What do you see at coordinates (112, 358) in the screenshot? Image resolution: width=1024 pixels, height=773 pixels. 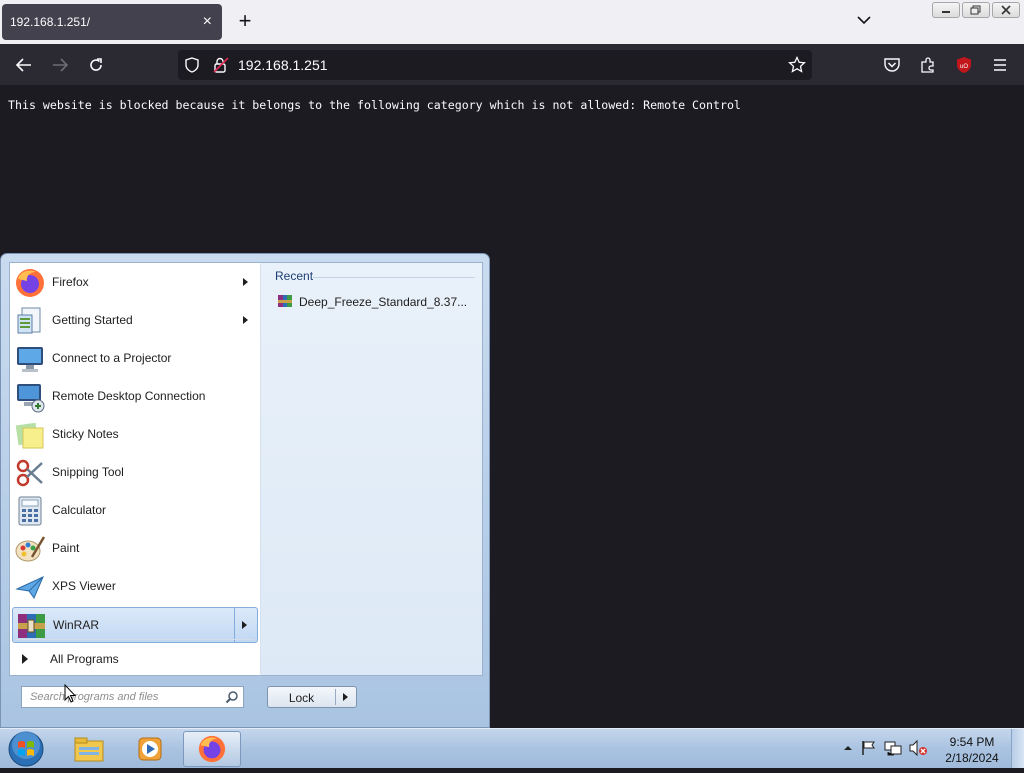 I see `program-label: Connect to a Projector` at bounding box center [112, 358].